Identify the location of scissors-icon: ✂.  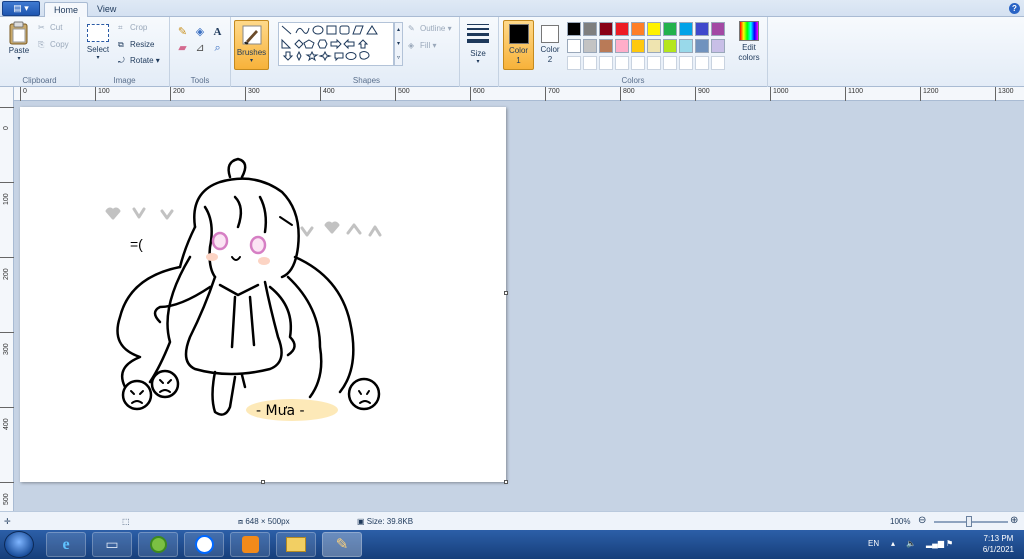
(41, 27).